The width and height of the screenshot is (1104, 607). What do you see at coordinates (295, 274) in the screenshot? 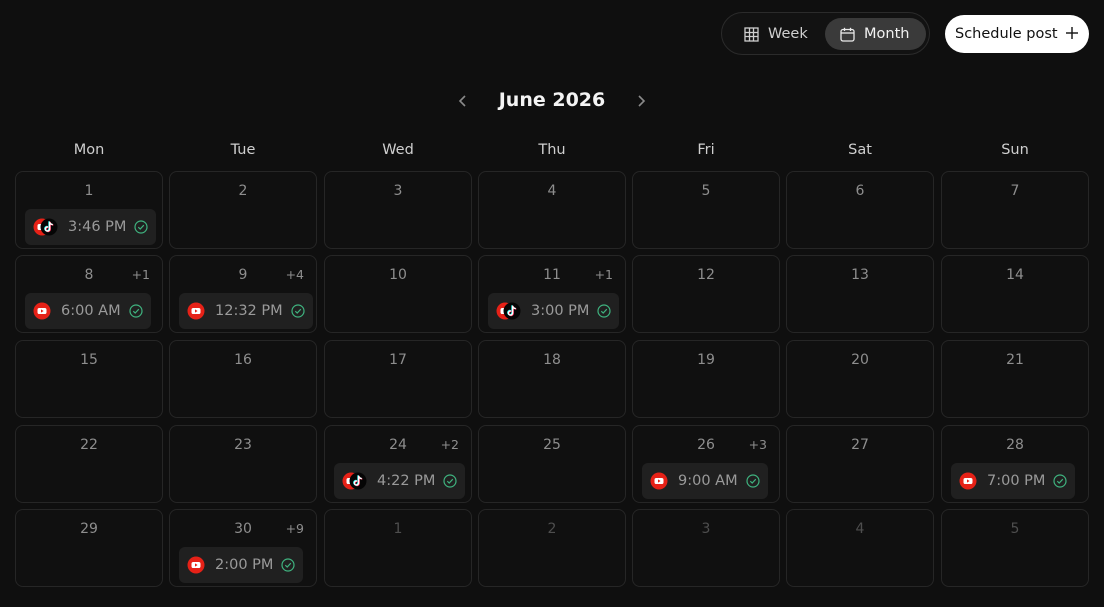
I see `more-posts-badge: +4` at bounding box center [295, 274].